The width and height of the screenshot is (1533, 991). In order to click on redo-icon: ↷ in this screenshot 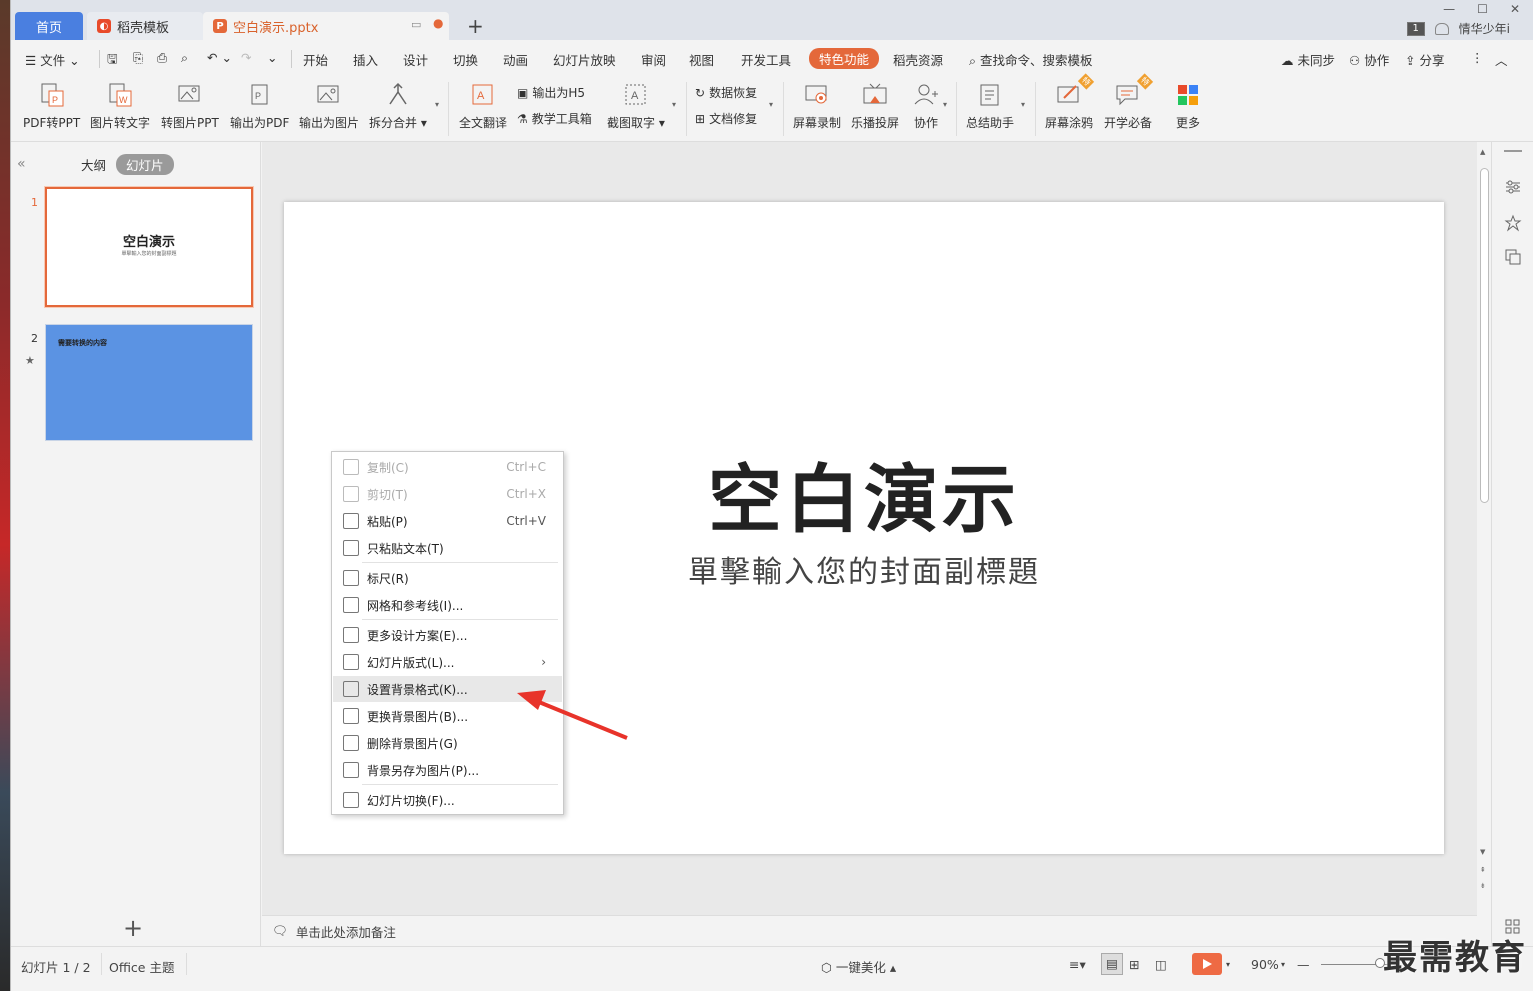, I will do `click(246, 57)`.